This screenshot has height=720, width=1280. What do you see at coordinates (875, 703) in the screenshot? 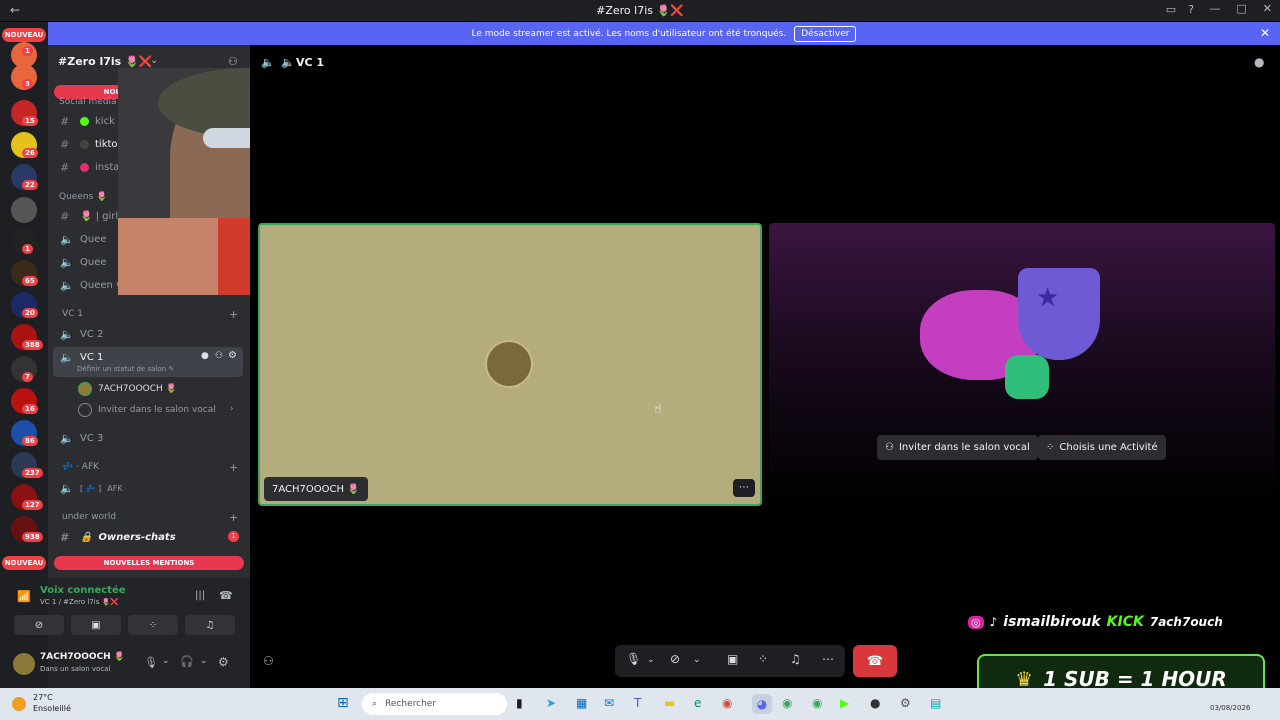
I see `obs-icon: ●` at bounding box center [875, 703].